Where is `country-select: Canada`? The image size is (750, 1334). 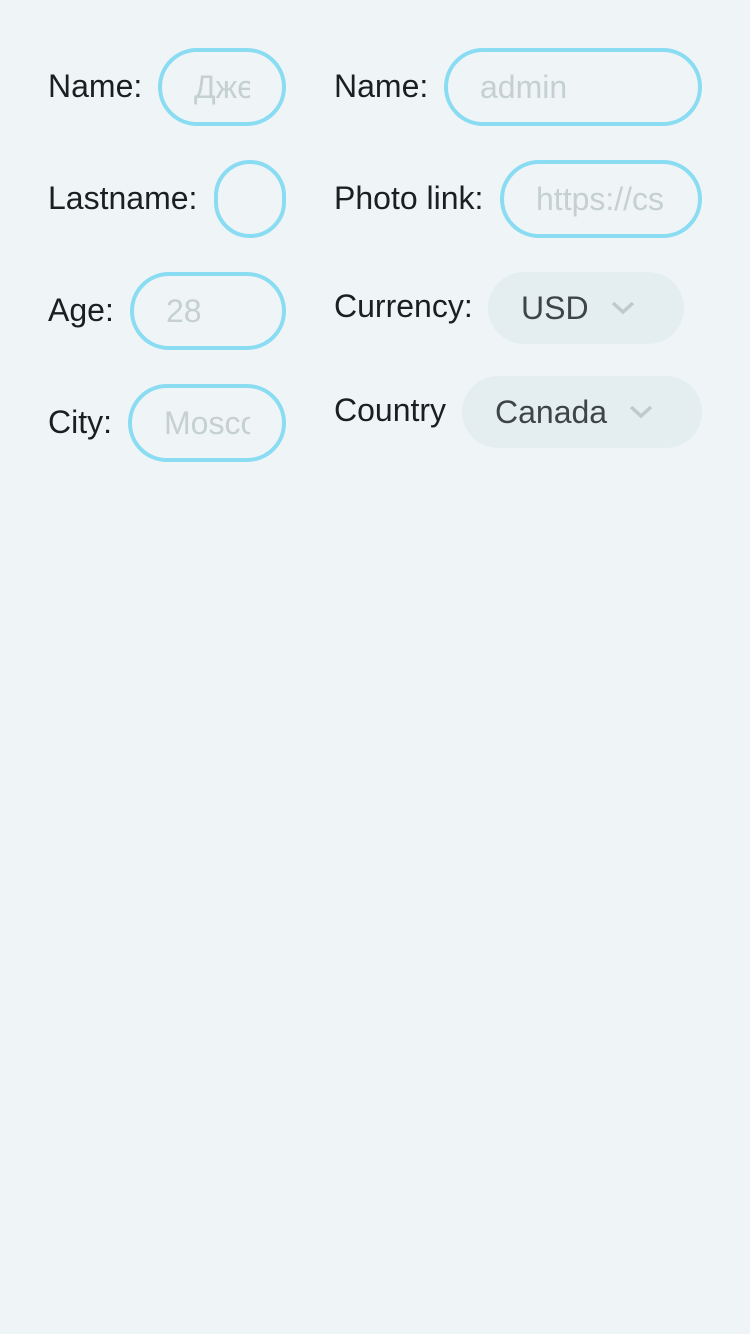 country-select: Canada is located at coordinates (582, 412).